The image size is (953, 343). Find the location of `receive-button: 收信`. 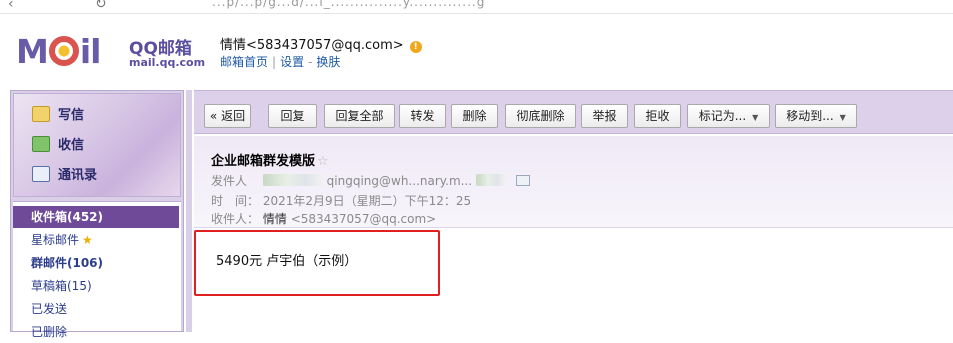

receive-button: 收信 is located at coordinates (58, 146).